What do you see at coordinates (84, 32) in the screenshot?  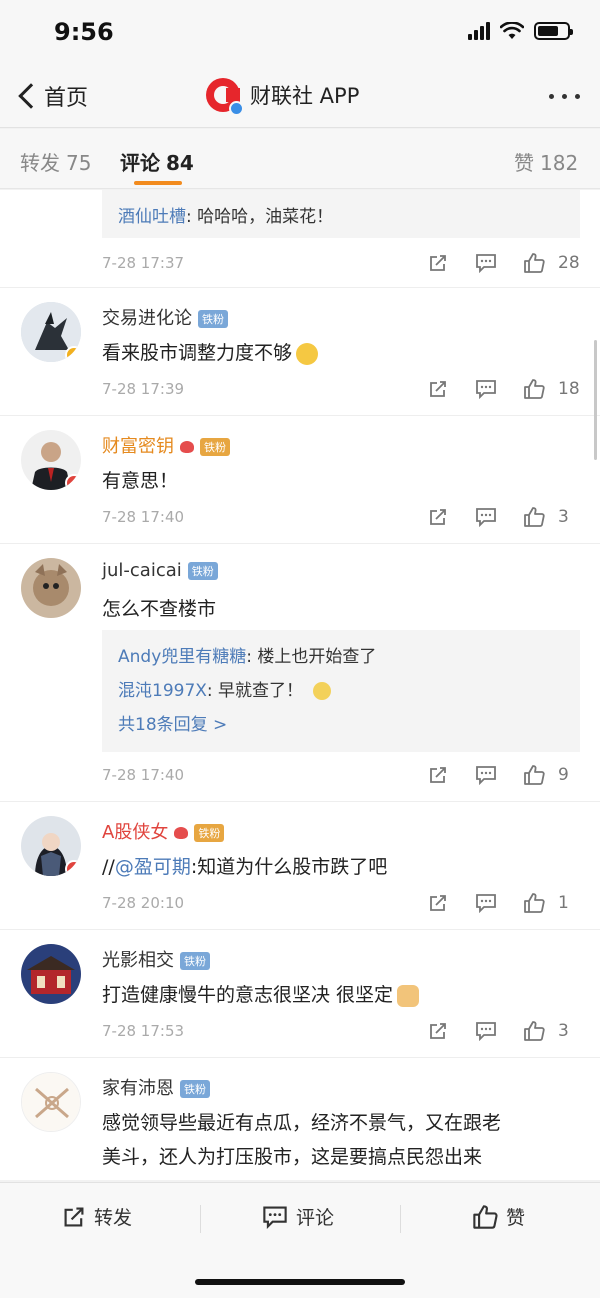 I see `status-time: 9:56` at bounding box center [84, 32].